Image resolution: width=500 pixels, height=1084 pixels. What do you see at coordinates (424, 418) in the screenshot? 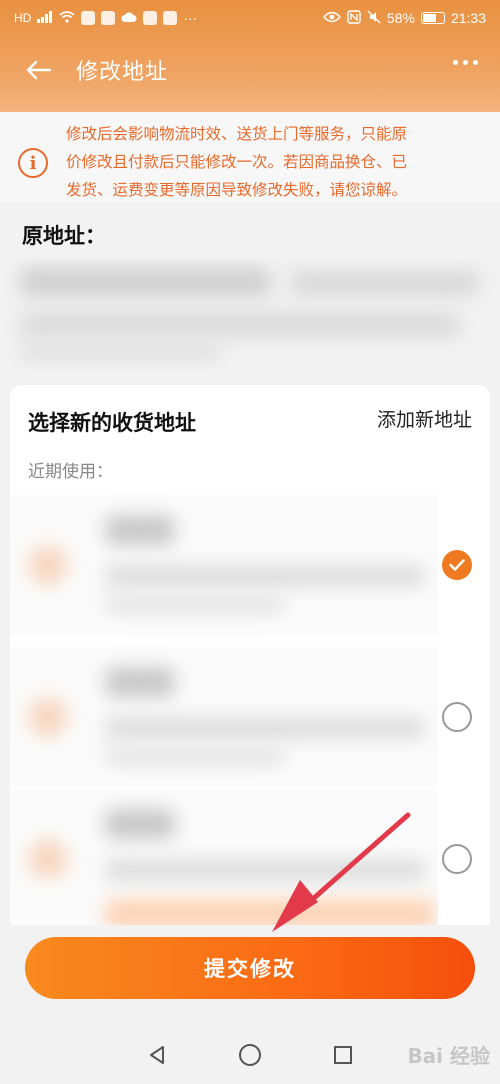
I see `add-new-address-link: 添加新地址` at bounding box center [424, 418].